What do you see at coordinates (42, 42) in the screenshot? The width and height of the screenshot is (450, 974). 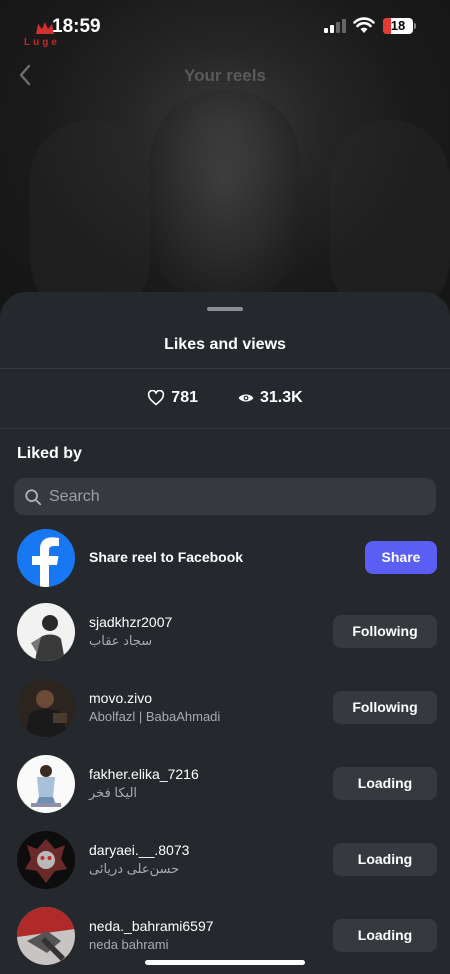 I see `logo-text: Luge` at bounding box center [42, 42].